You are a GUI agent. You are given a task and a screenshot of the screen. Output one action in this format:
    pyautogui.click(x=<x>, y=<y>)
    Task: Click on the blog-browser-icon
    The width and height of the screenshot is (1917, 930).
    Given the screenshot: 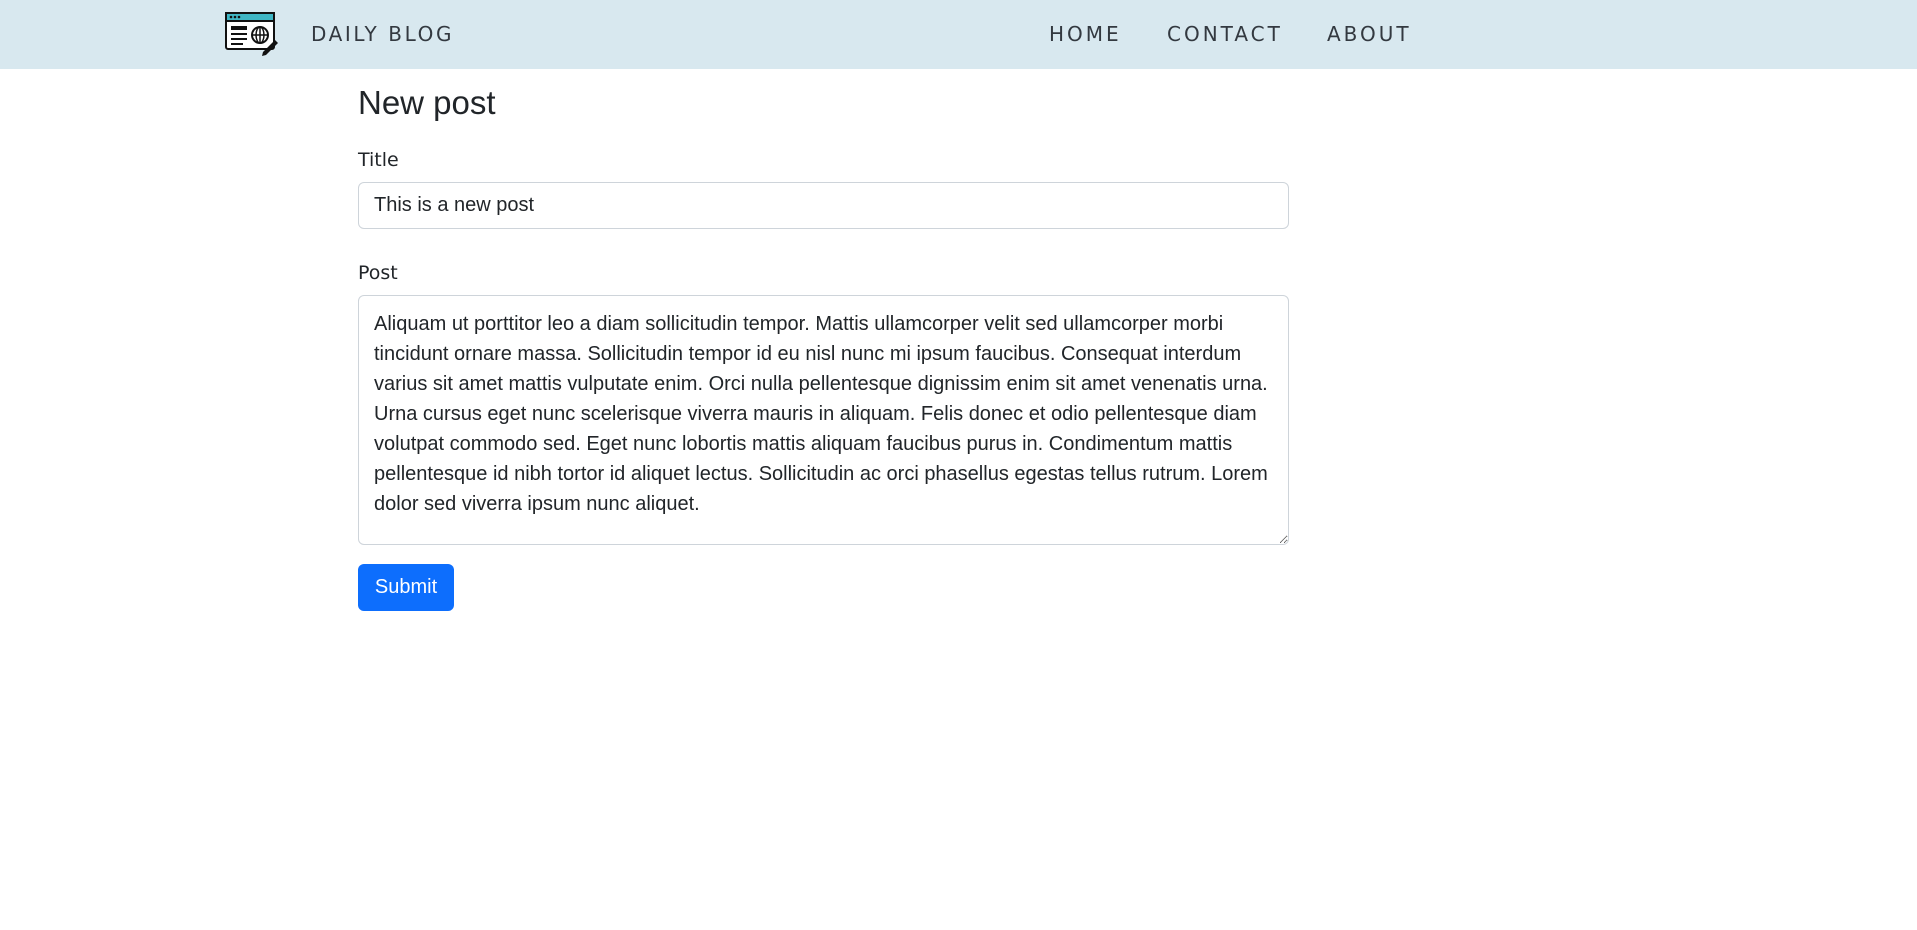 What is the action you would take?
    pyautogui.click(x=252, y=34)
    